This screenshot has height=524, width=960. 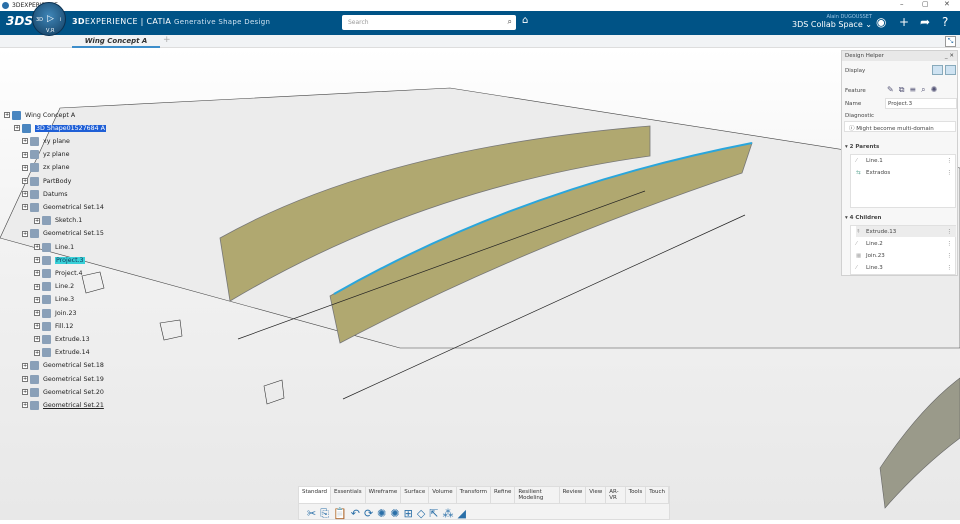 What do you see at coordinates (573, 495) in the screenshot?
I see `toolbar-tab: Review` at bounding box center [573, 495].